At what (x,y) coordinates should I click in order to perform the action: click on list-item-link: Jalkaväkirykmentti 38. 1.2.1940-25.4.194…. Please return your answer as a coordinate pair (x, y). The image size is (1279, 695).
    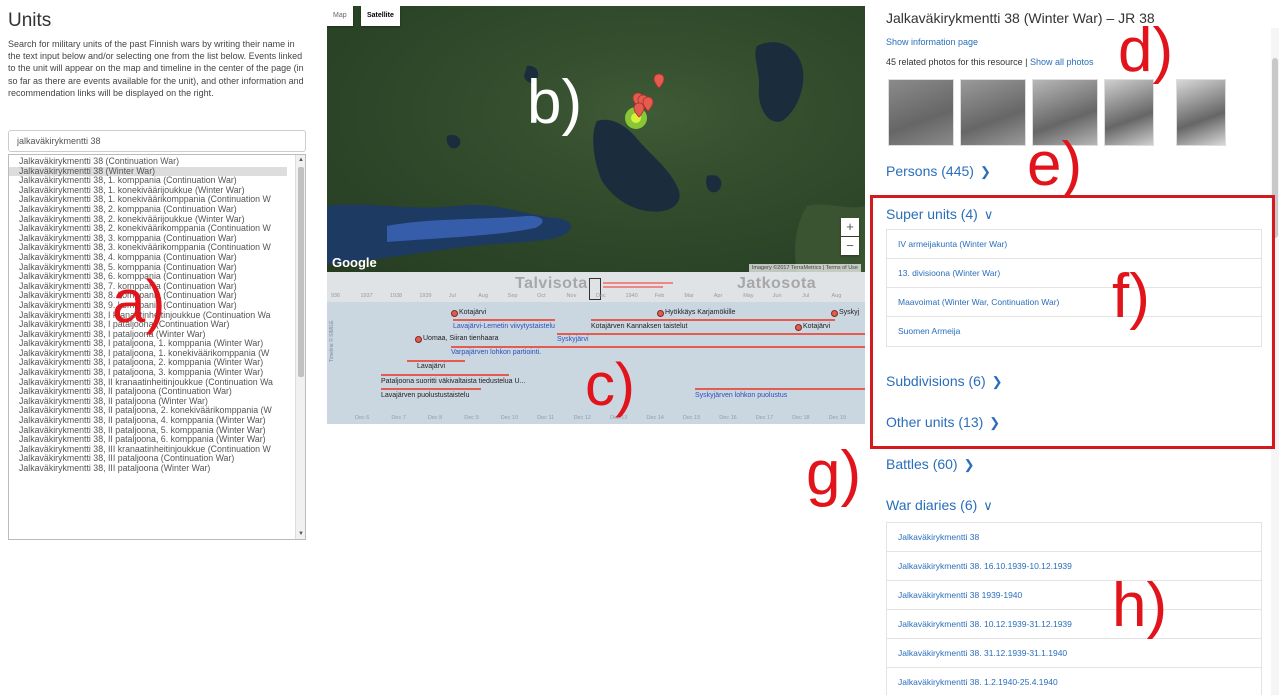
    Looking at the image, I should click on (1074, 681).